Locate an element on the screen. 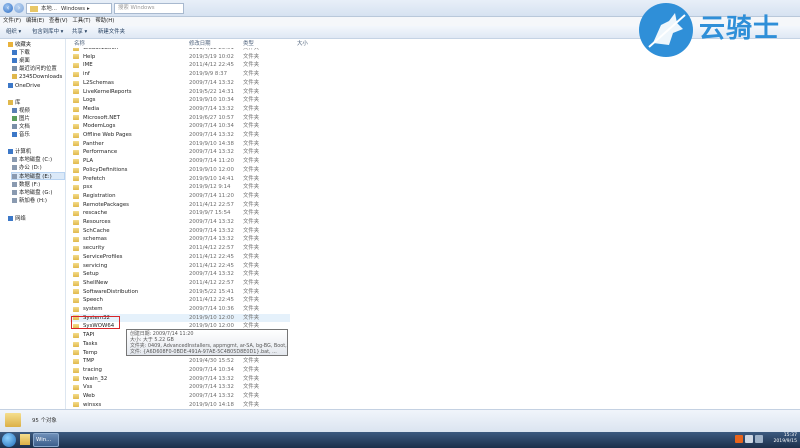 The height and width of the screenshot is (448, 800). sidebar-item-drive-g: 本地磁盘 (G:) is located at coordinates (32, 193).